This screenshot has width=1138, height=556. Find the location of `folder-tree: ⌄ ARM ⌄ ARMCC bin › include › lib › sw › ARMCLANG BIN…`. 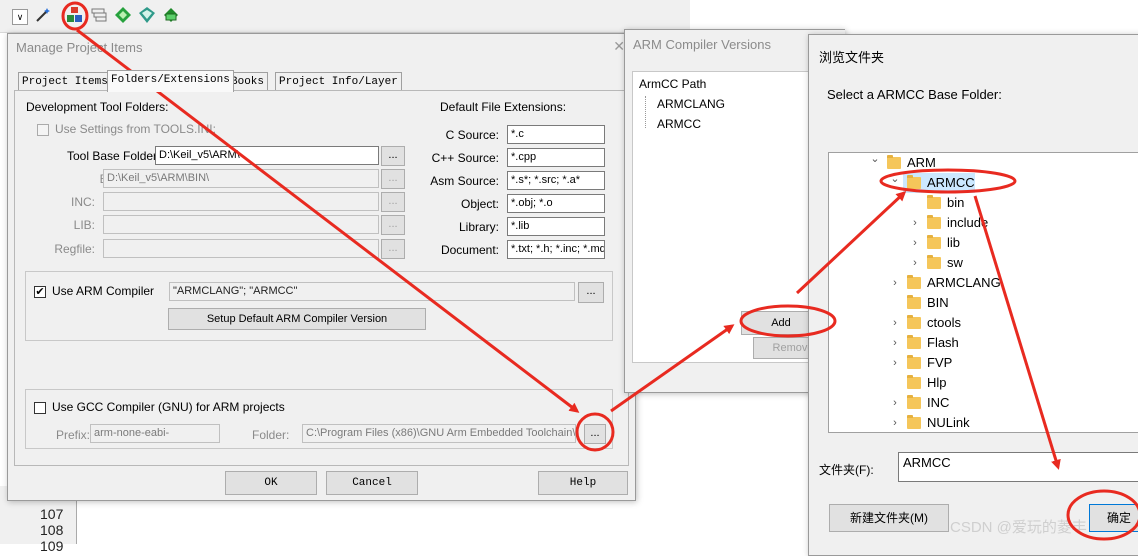

folder-tree: ⌄ ARM ⌄ ARMCC bin › include › lib › sw › ARMCLANG BIN… is located at coordinates (983, 292).